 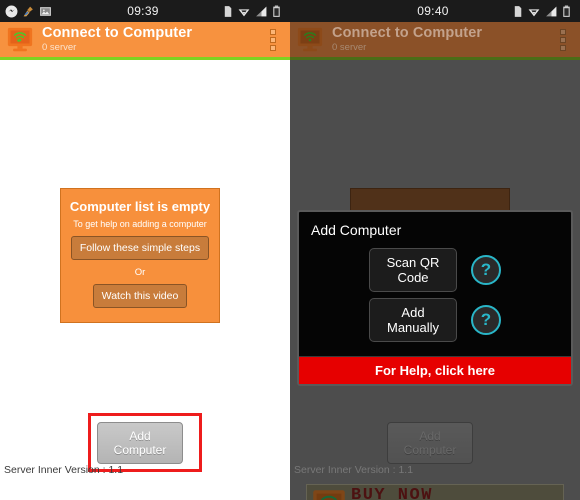 I want to click on status-clock: 09:39, so click(x=143, y=11).